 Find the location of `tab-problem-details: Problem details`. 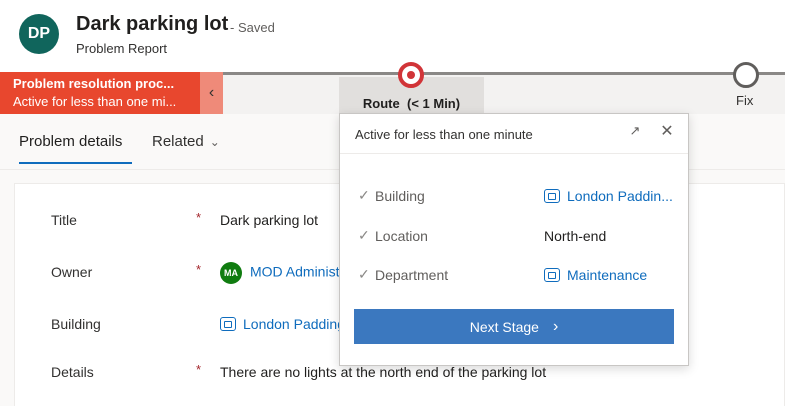

tab-problem-details: Problem details is located at coordinates (70, 141).